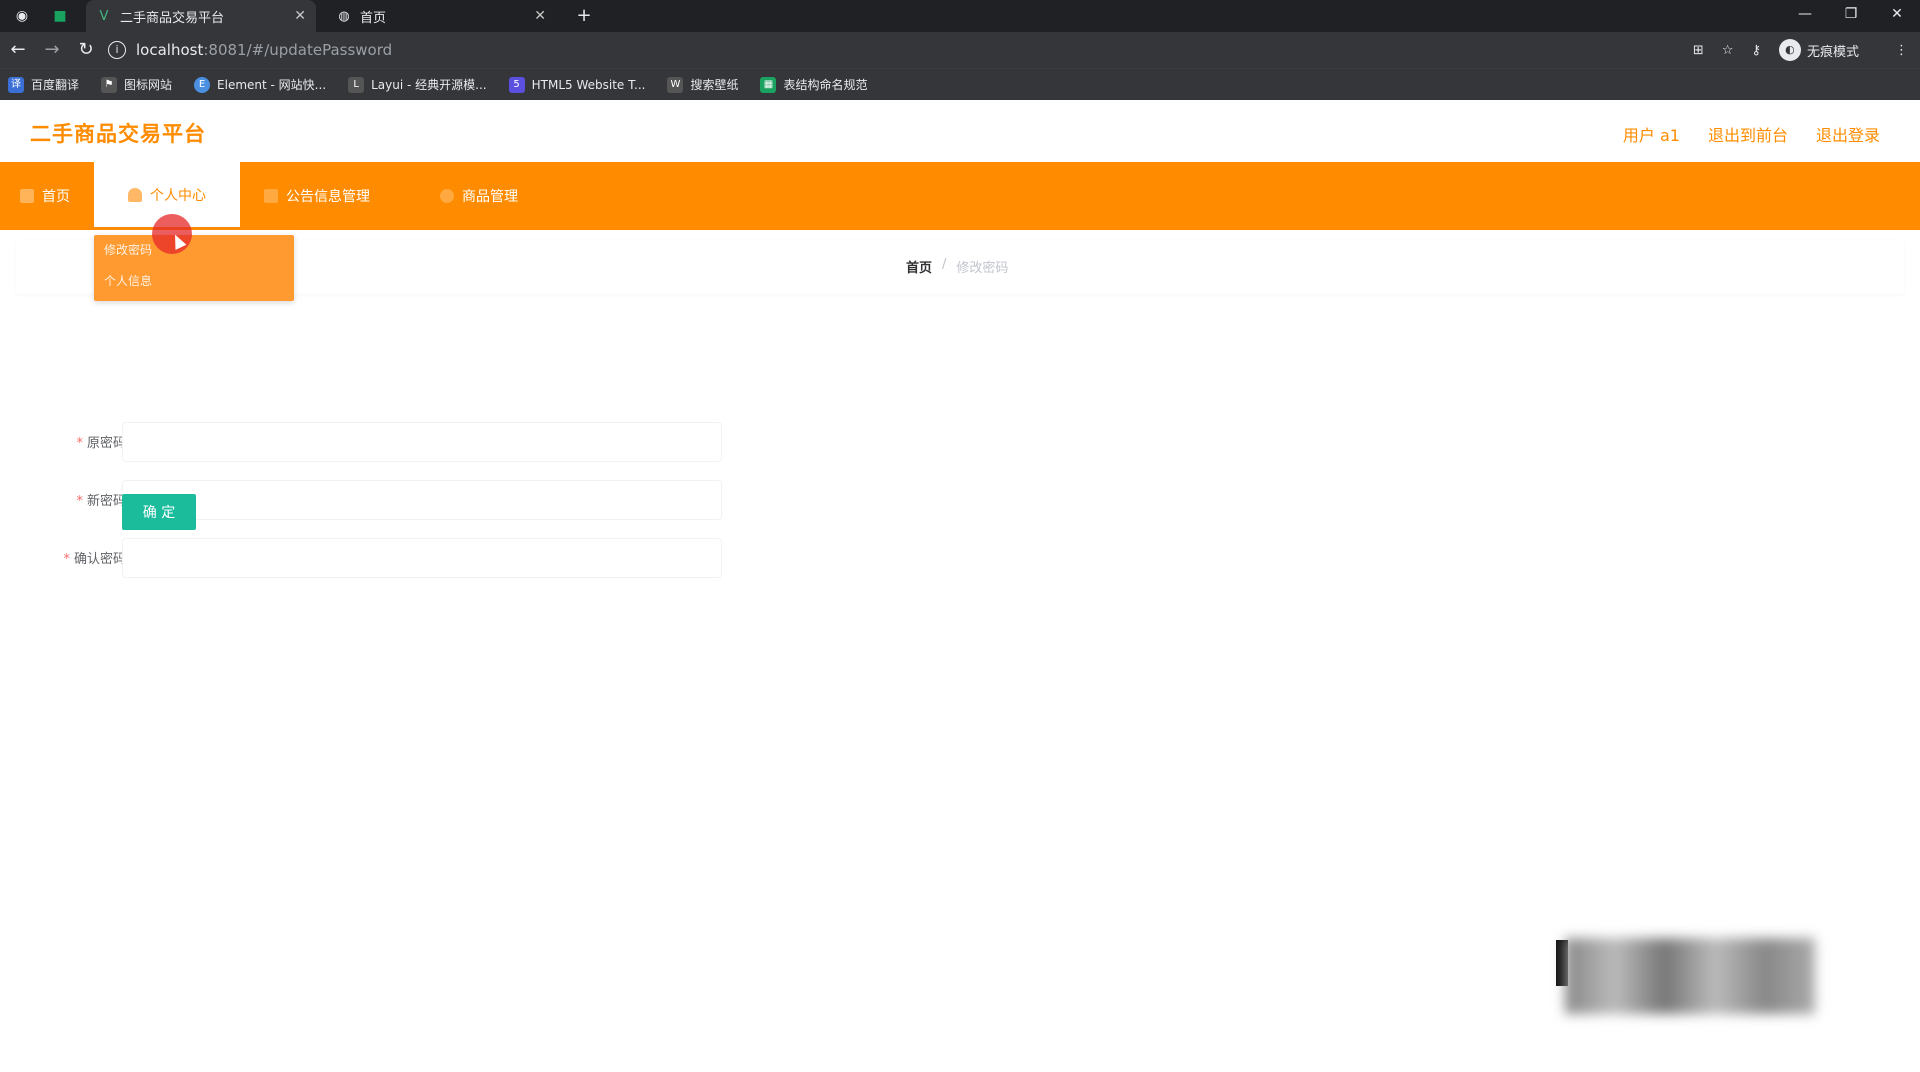 Image resolution: width=1920 pixels, height=1072 pixels. I want to click on reload-icon: ↻, so click(86, 50).